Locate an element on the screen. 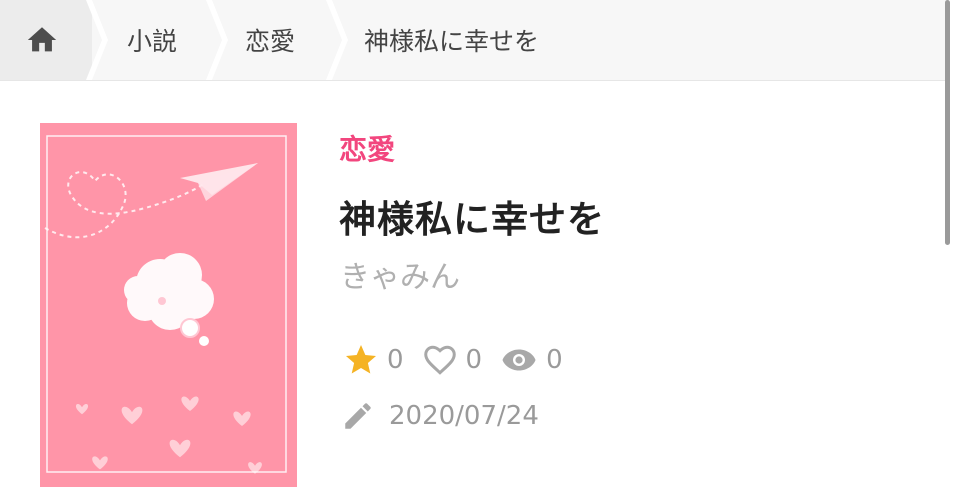  views-stat: 0 is located at coordinates (531, 360).